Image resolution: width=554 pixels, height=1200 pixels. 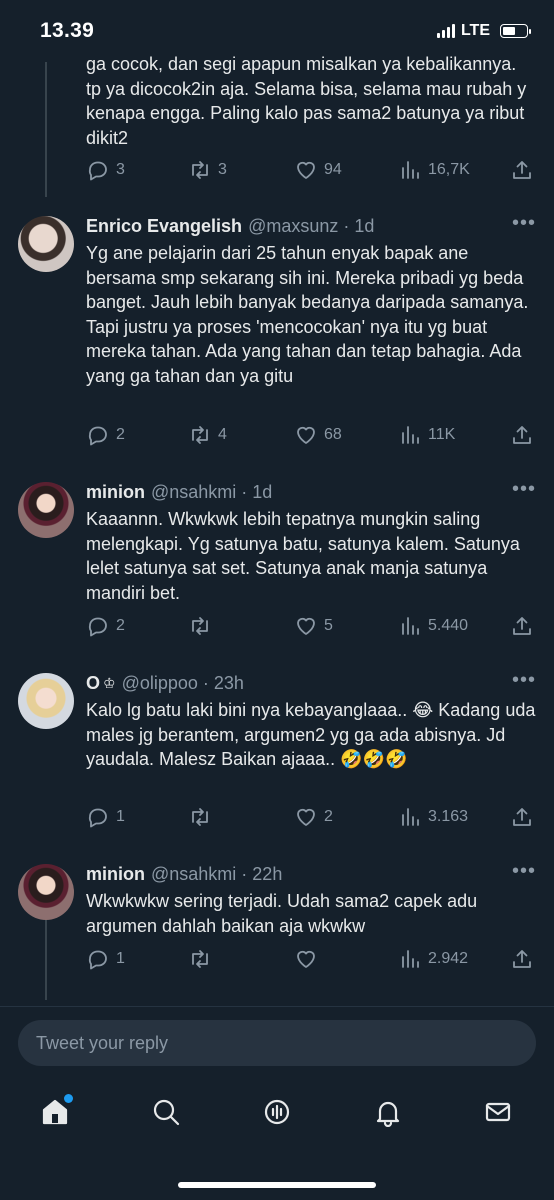 I want to click on author-name: O, so click(x=93, y=683).